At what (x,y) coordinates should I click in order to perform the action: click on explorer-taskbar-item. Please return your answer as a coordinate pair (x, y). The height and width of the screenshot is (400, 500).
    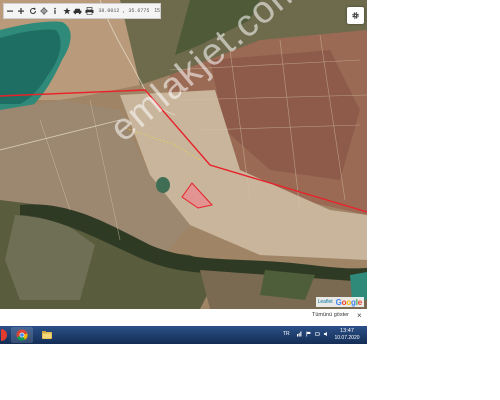
    Looking at the image, I should click on (47, 335).